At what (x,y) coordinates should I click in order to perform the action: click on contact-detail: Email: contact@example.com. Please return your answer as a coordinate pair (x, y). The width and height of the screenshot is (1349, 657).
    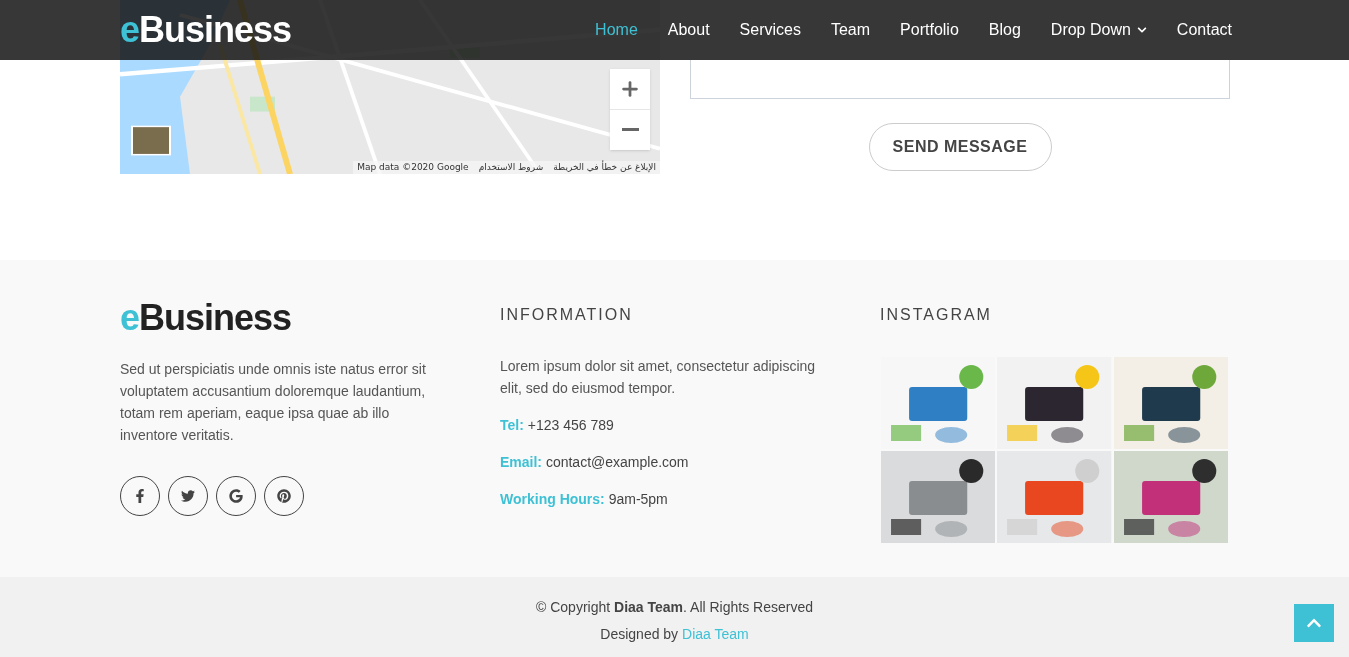
    Looking at the image, I should click on (595, 462).